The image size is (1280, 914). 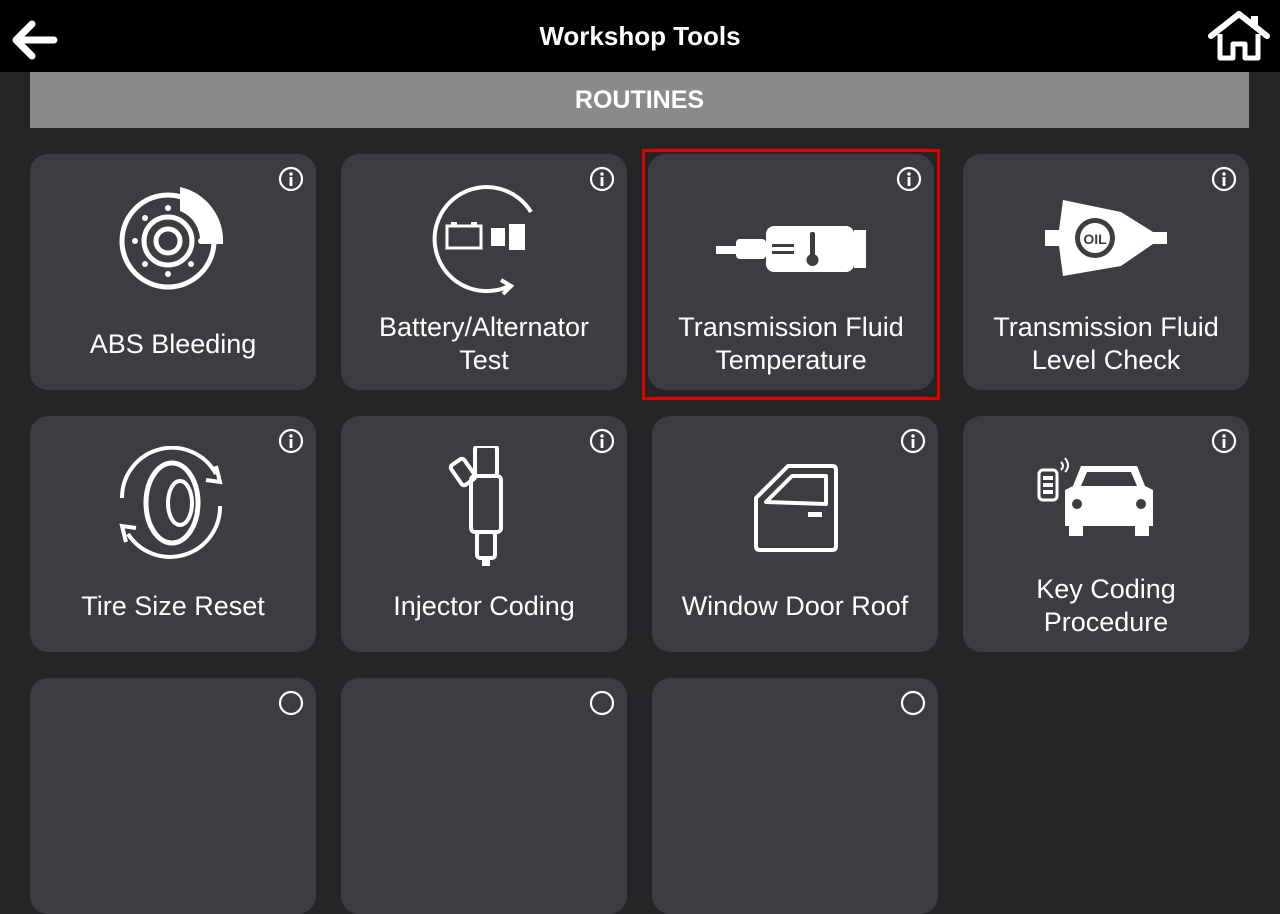 I want to click on back-arrow-icon, so click(x=35, y=40).